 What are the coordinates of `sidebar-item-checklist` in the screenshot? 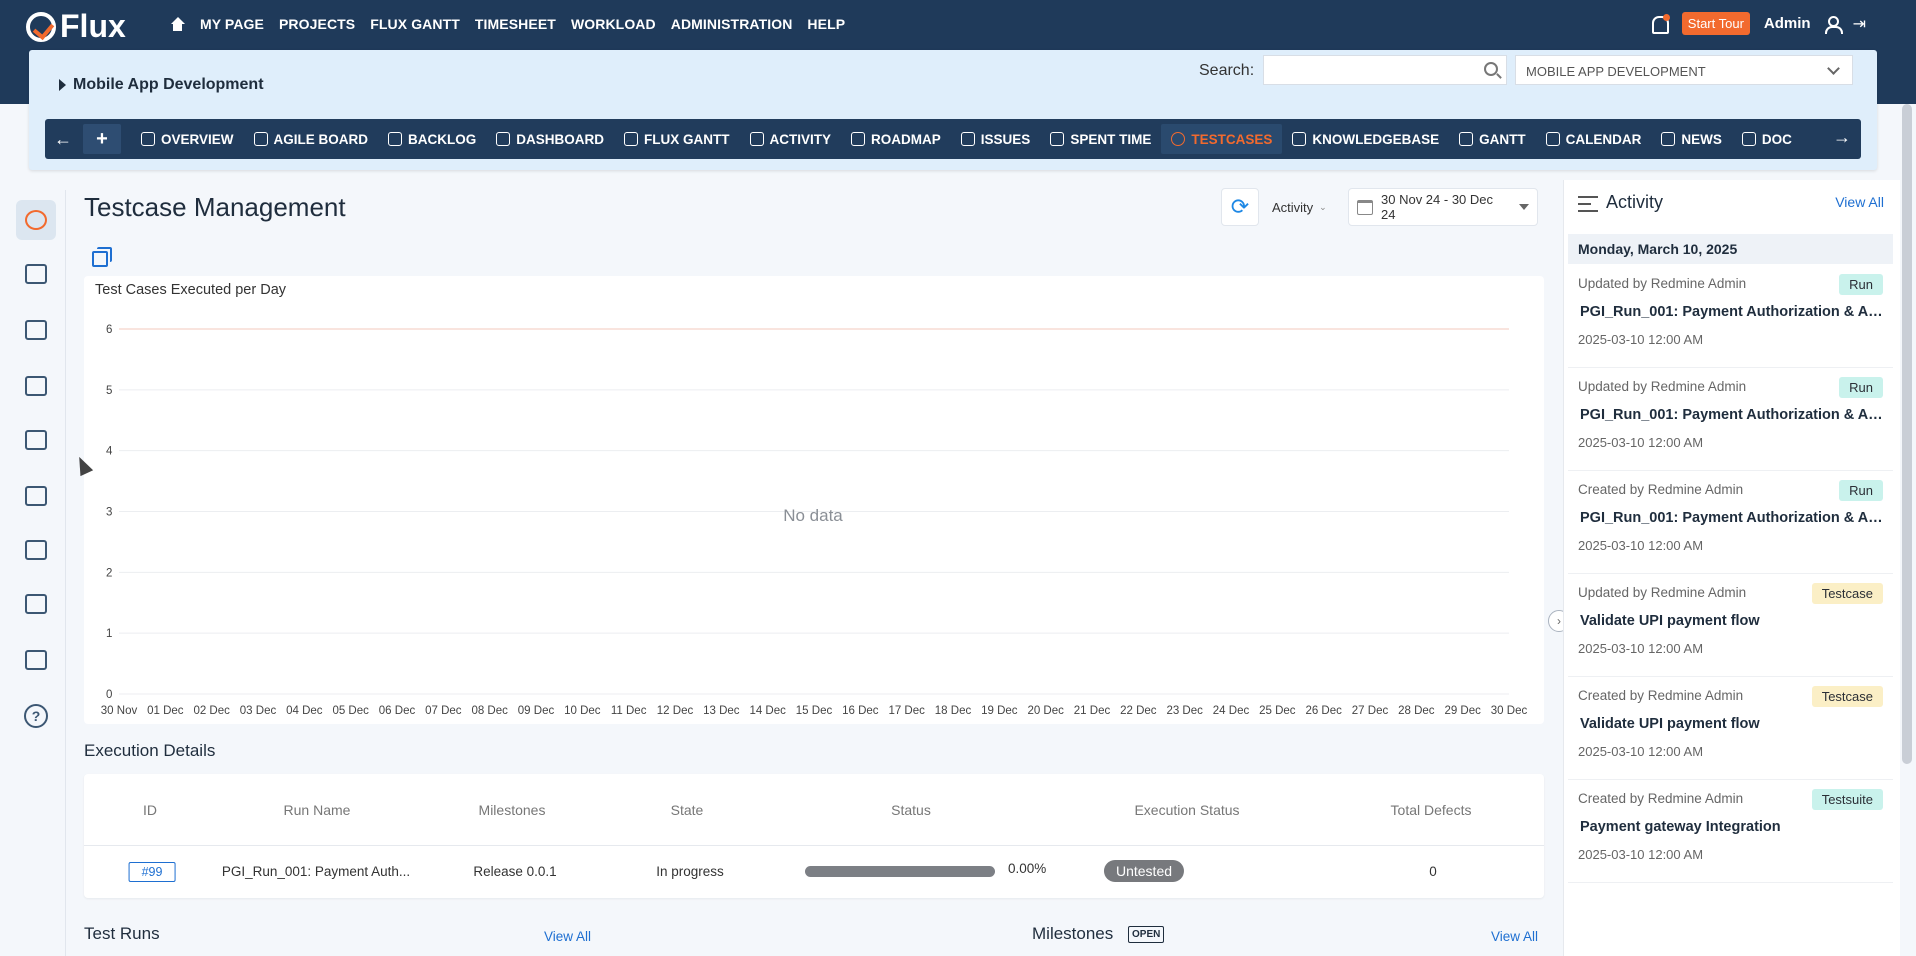 It's located at (36, 386).